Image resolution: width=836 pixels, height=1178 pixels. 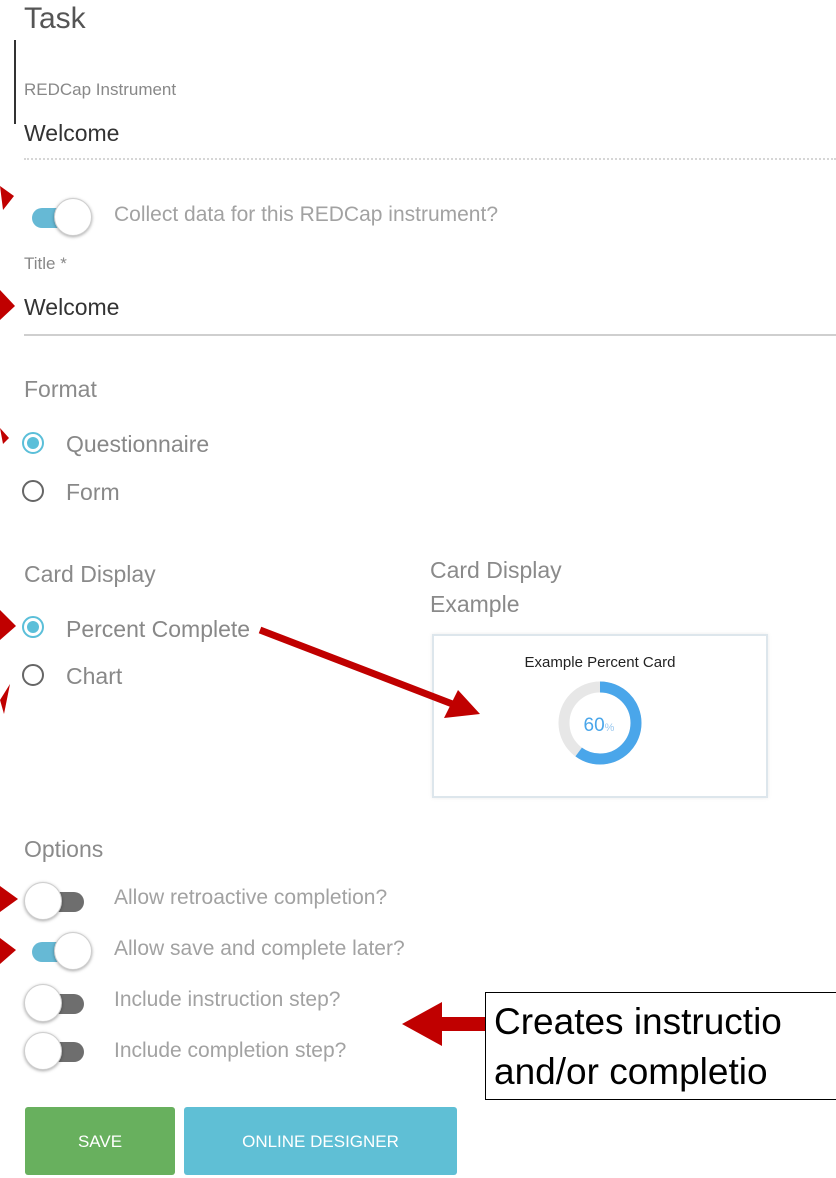 What do you see at coordinates (7, 305) in the screenshot?
I see `arrow-tip-title` at bounding box center [7, 305].